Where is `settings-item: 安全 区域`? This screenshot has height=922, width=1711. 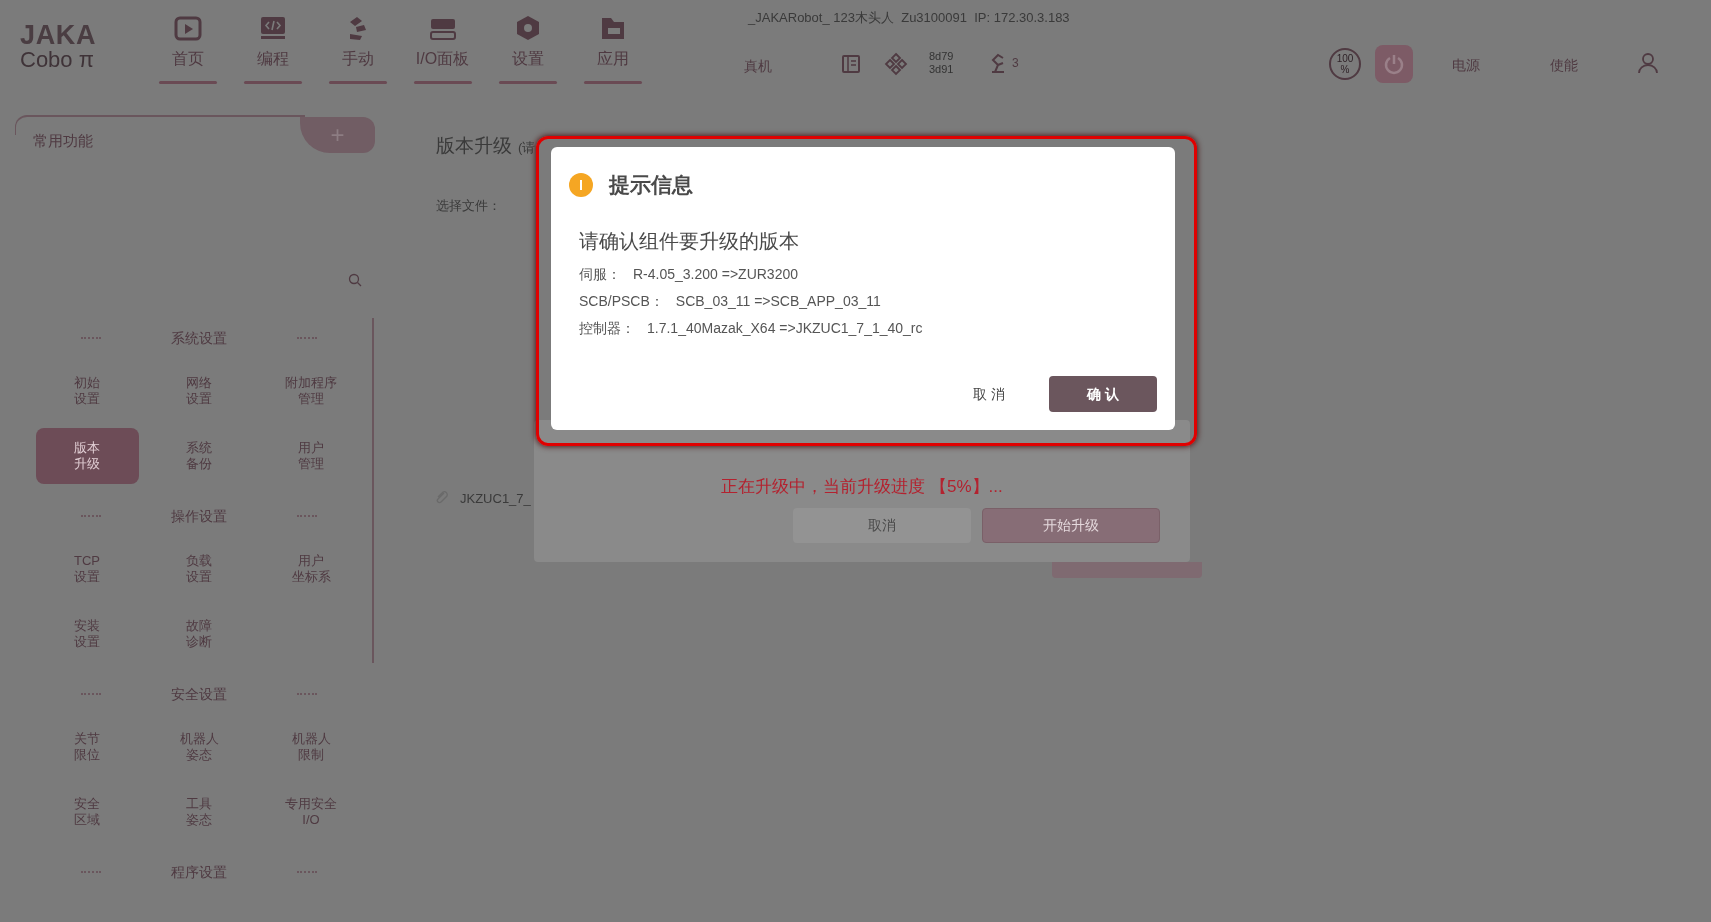 settings-item: 安全 区域 is located at coordinates (87, 811).